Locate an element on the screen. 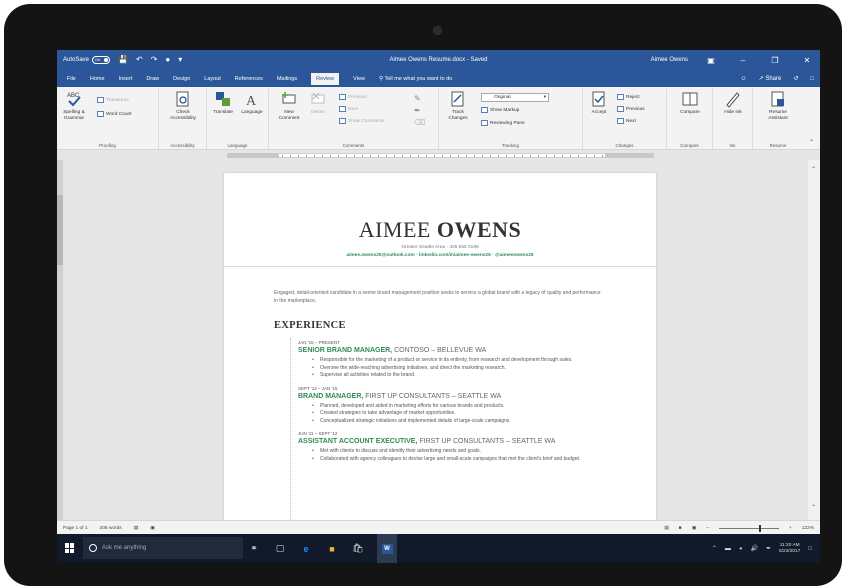 Image resolution: width=847 pixels, height=588 pixels. ink-comment-icon: ✎ is located at coordinates (417, 98).